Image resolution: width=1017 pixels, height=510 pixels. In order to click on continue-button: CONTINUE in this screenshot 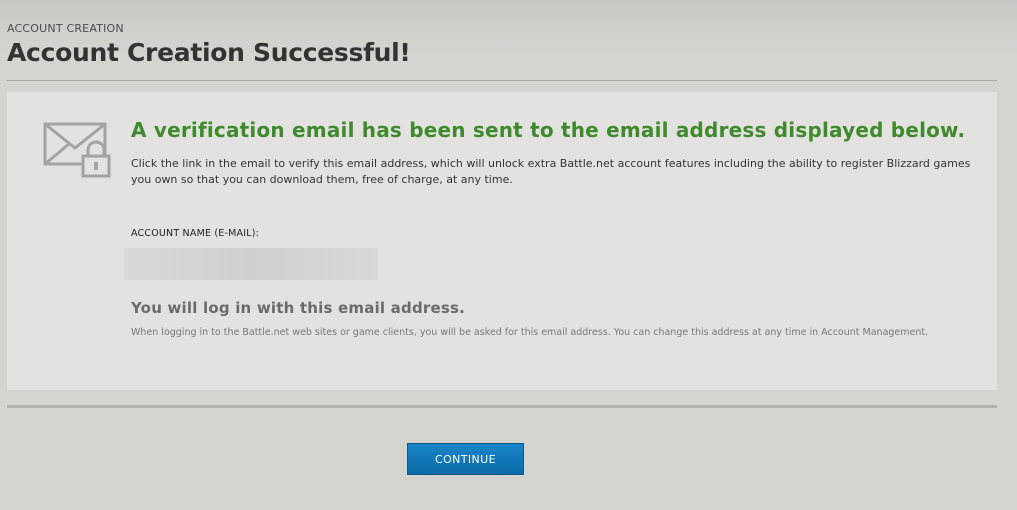, I will do `click(465, 459)`.